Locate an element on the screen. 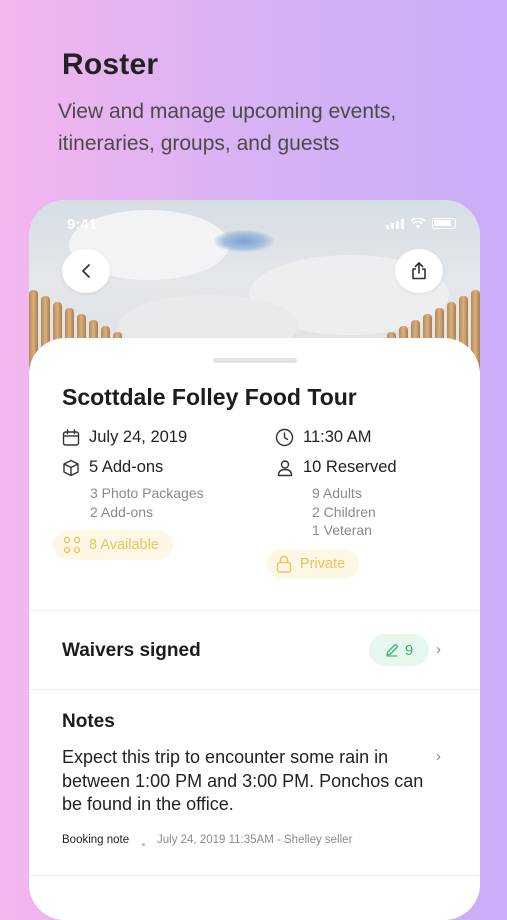 Image resolution: width=507 pixels, height=920 pixels. private-pill: Private is located at coordinates (313, 564).